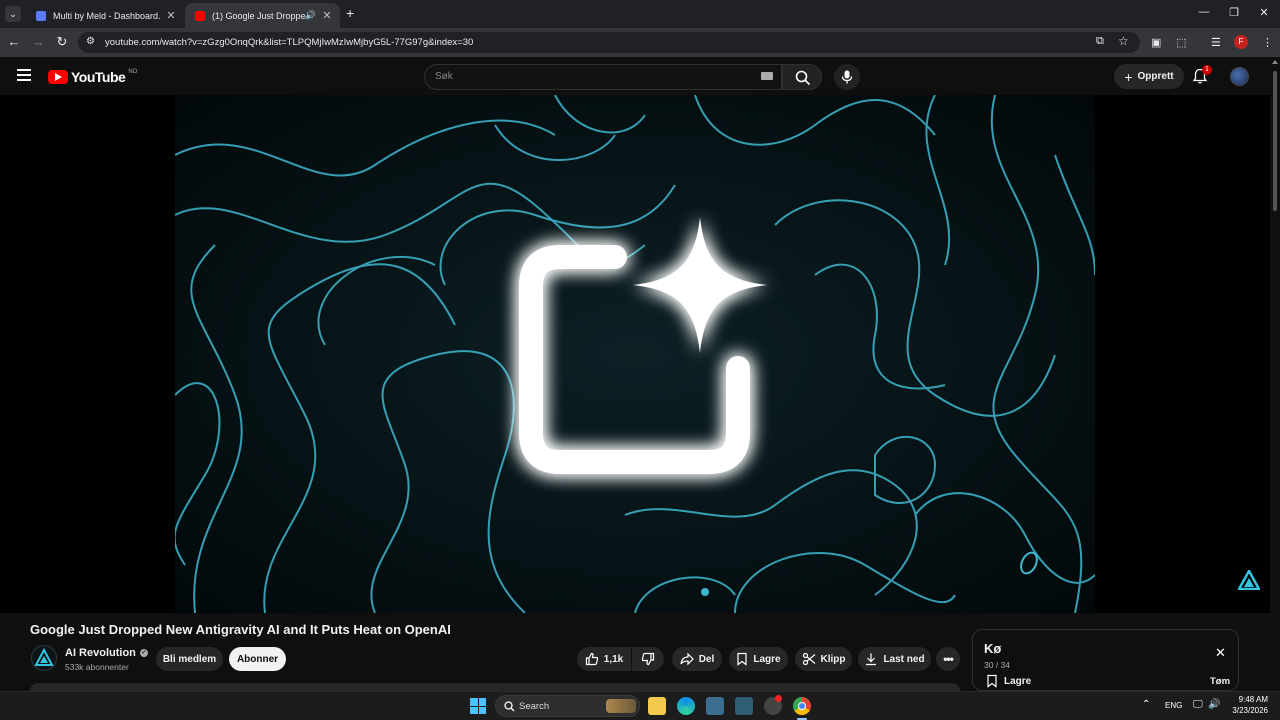  I want to click on queue-panel: Kø 30 / 34 ✕ Lagre Tøm, so click(1105, 660).